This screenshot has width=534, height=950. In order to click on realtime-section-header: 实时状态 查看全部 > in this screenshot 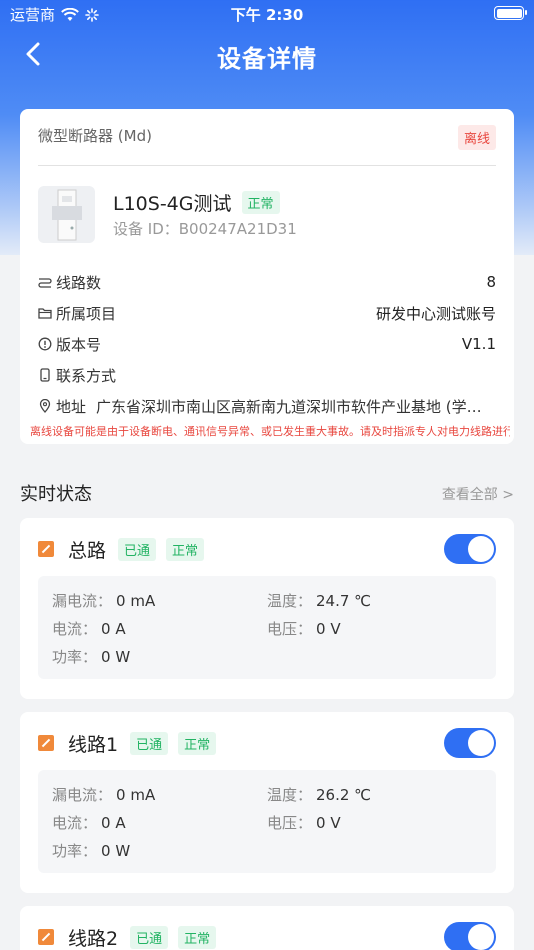, I will do `click(267, 493)`.